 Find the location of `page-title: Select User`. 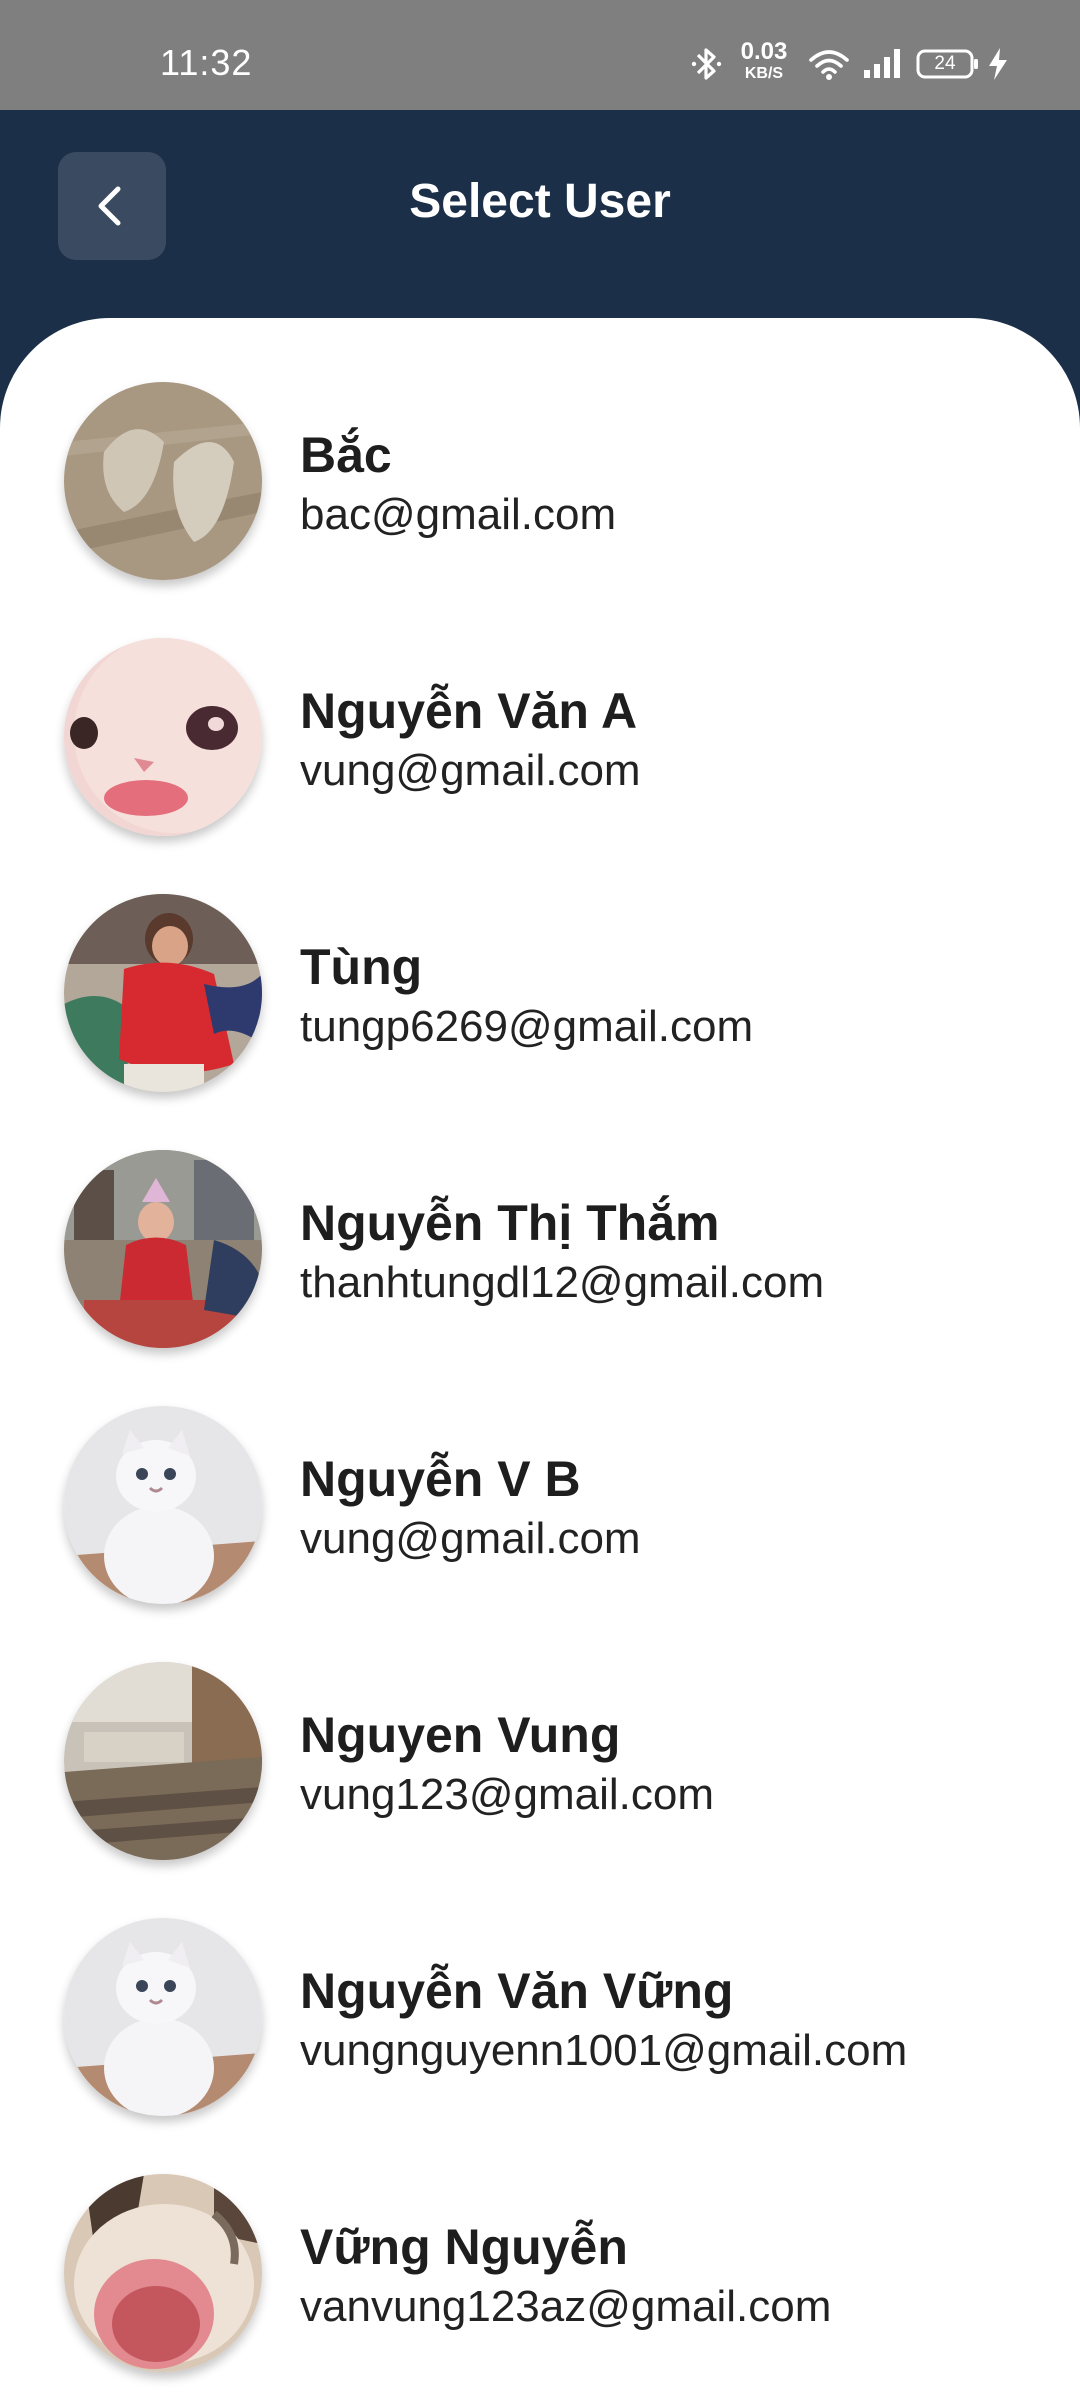

page-title: Select User is located at coordinates (540, 201).